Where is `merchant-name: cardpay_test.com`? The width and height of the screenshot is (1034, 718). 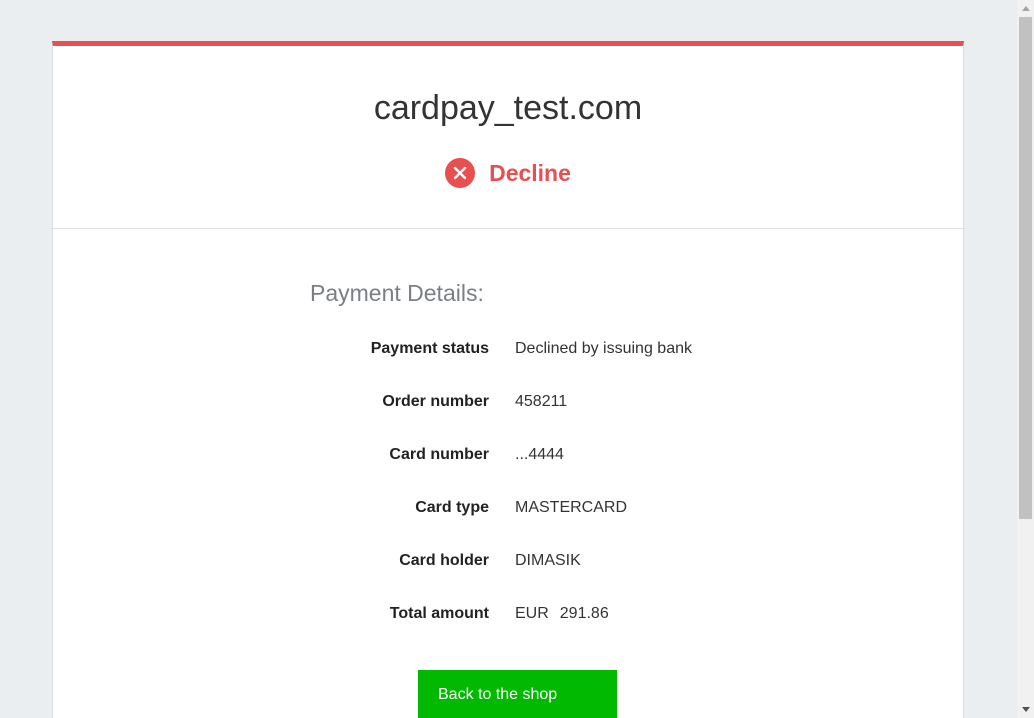
merchant-name: cardpay_test.com is located at coordinates (508, 108).